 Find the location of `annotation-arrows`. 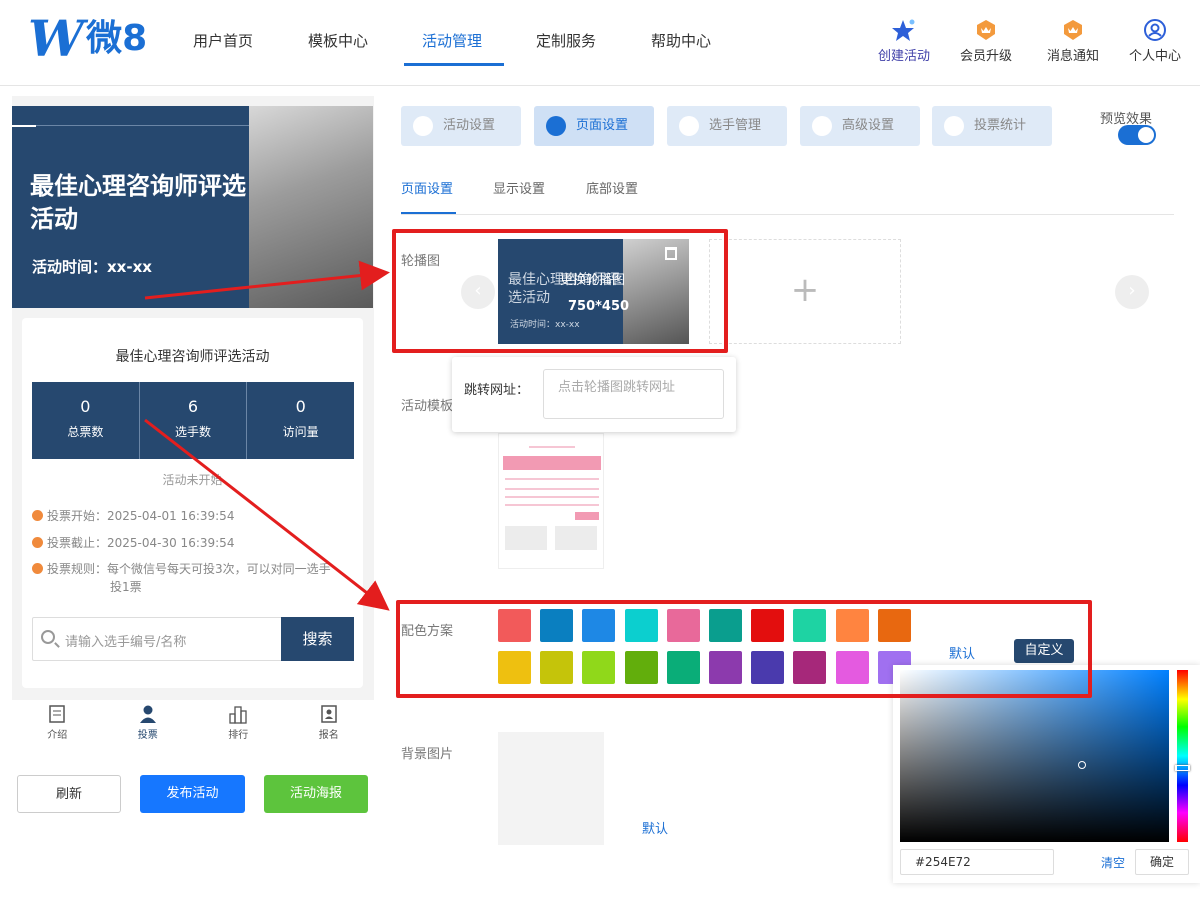

annotation-arrows is located at coordinates (267, 435).